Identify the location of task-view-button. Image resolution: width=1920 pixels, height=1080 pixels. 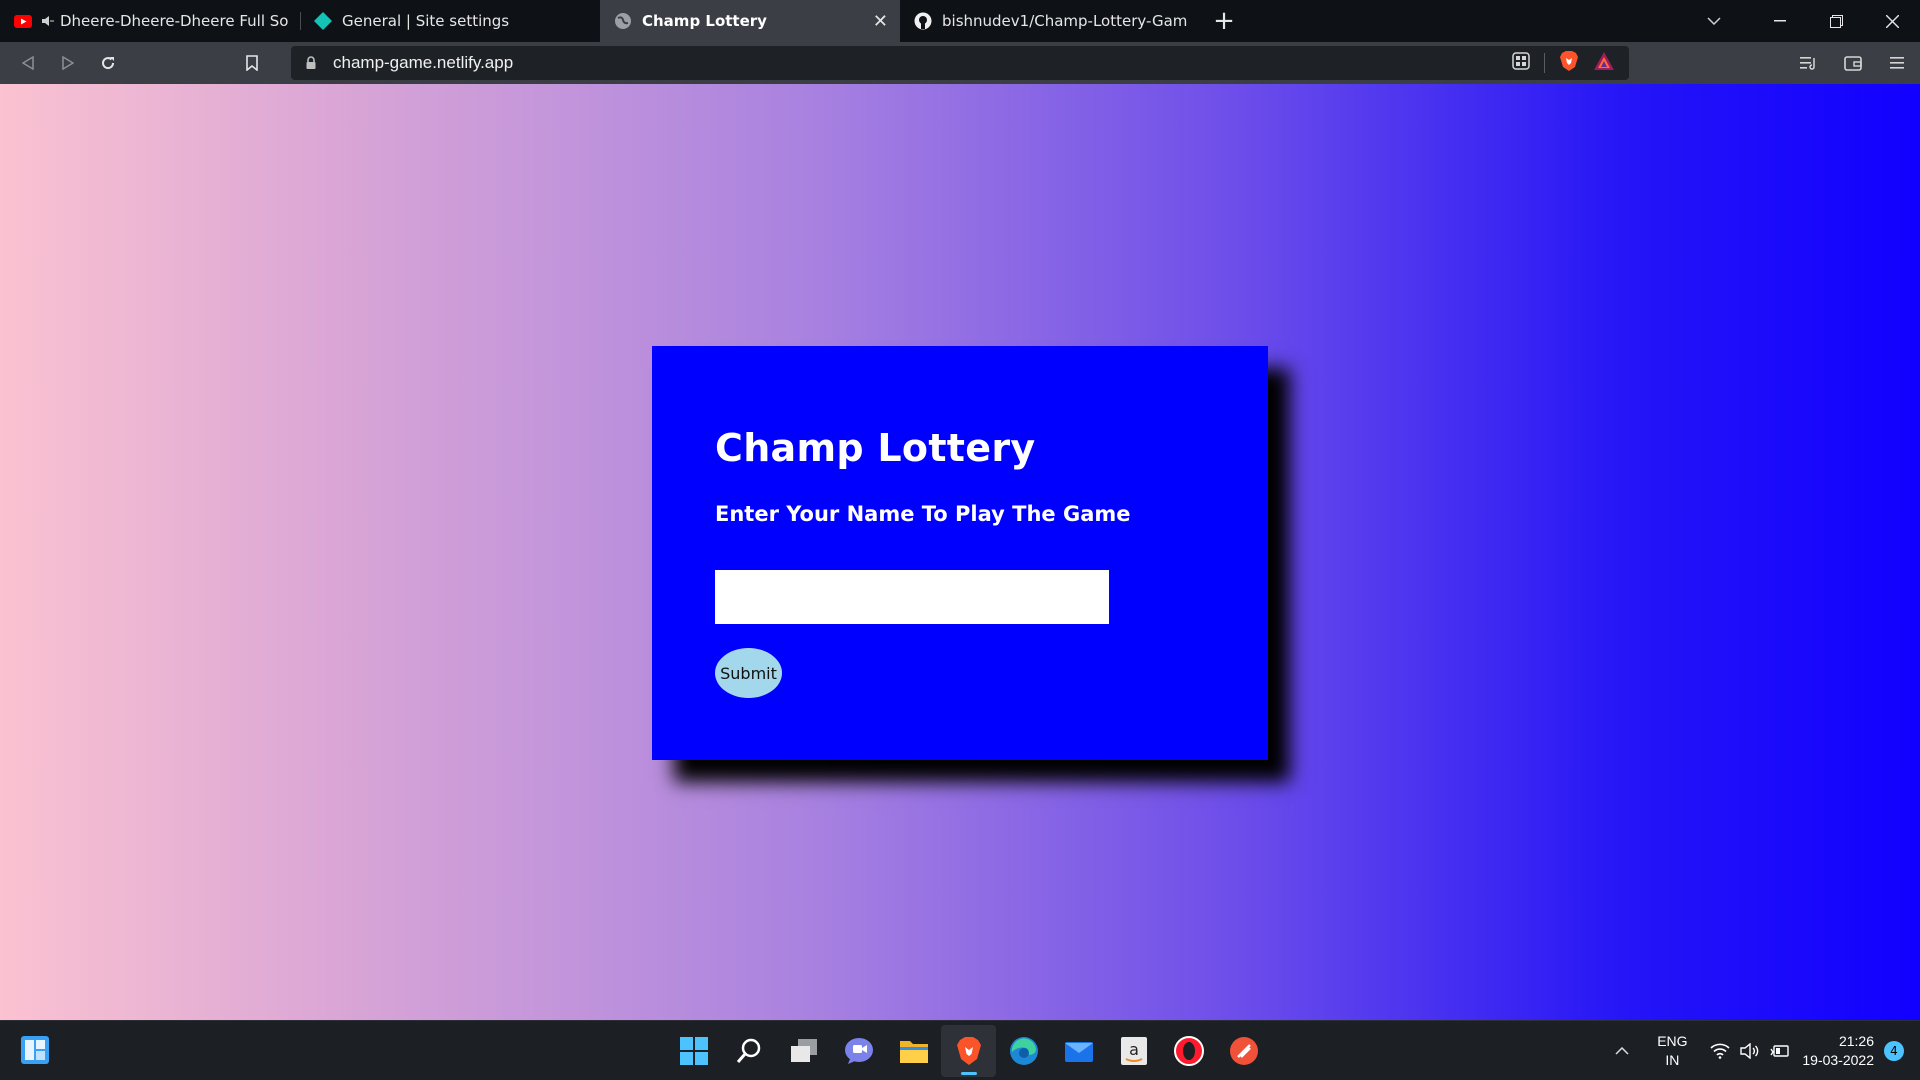
(803, 1051).